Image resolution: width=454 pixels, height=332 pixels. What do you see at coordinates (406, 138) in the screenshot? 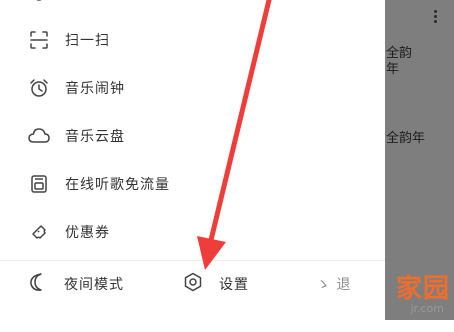
I see `background-list-text: 全韵年` at bounding box center [406, 138].